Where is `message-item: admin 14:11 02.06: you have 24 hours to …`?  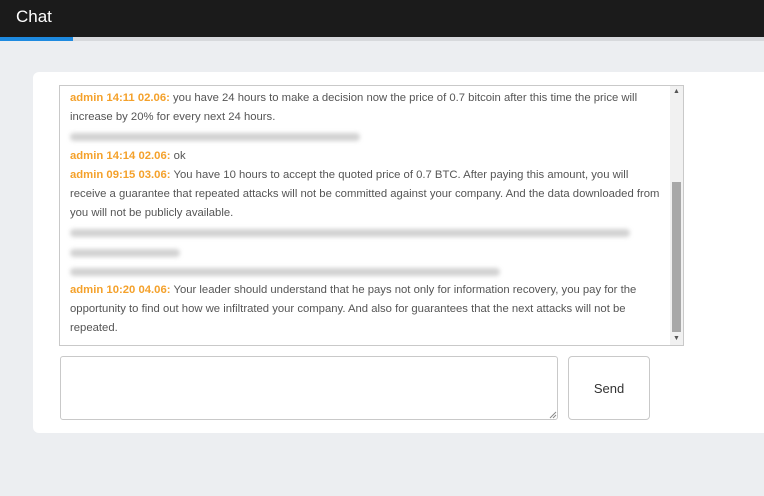 message-item: admin 14:11 02.06: you have 24 hours to … is located at coordinates (365, 108).